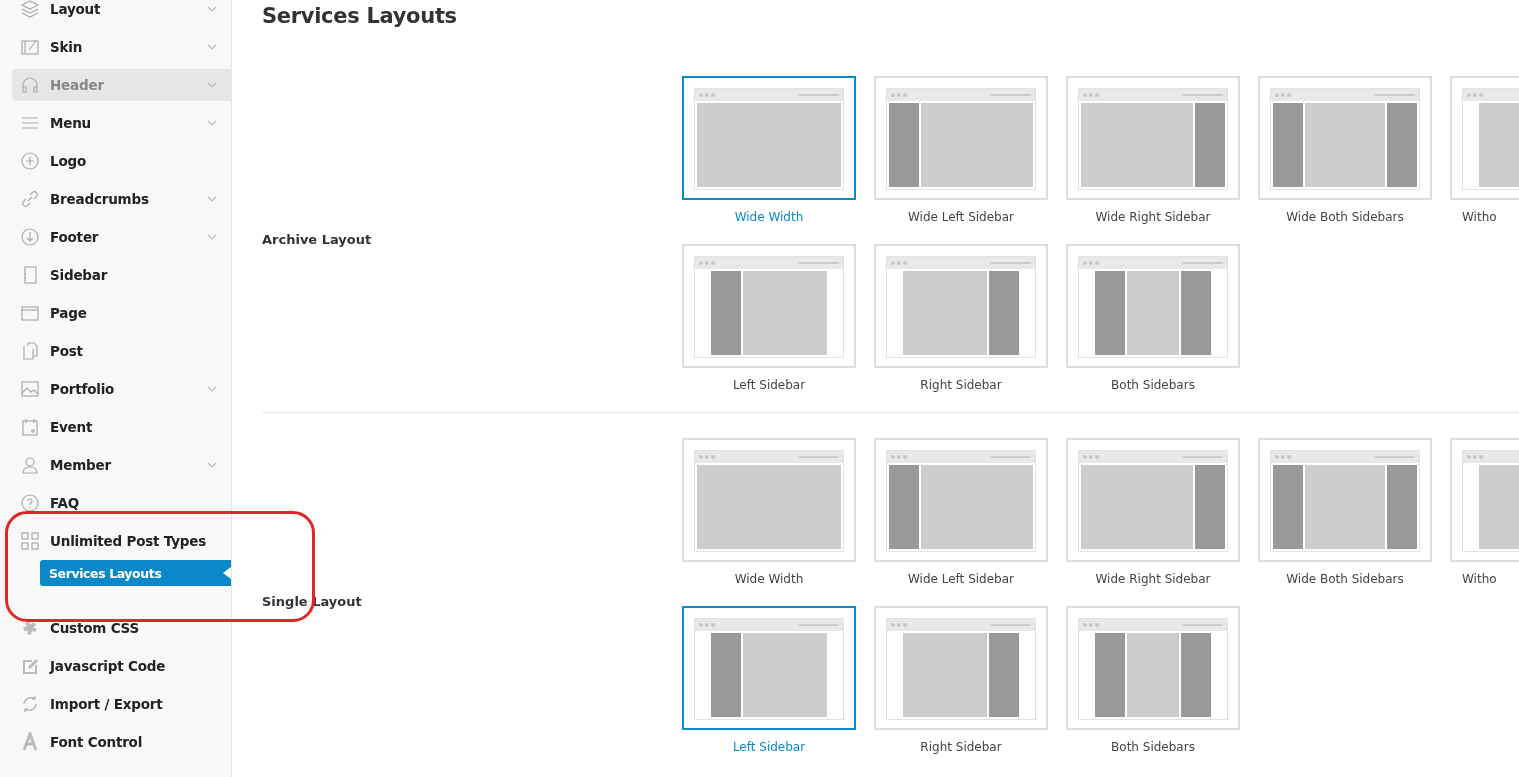  I want to click on link-icon, so click(30, 199).